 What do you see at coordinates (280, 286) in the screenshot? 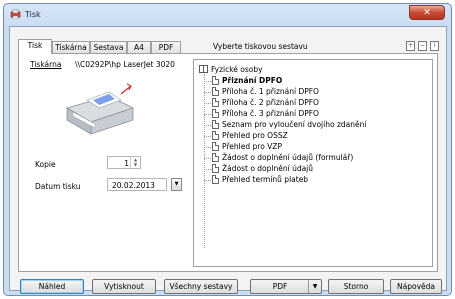
I see `pdf-button-label: PDF` at bounding box center [280, 286].